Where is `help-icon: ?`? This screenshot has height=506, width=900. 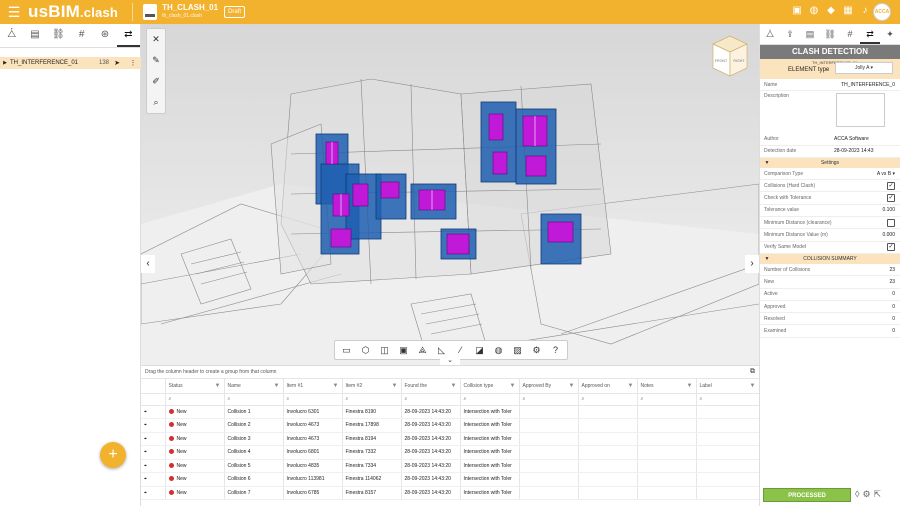
help-icon: ? is located at coordinates (556, 350).